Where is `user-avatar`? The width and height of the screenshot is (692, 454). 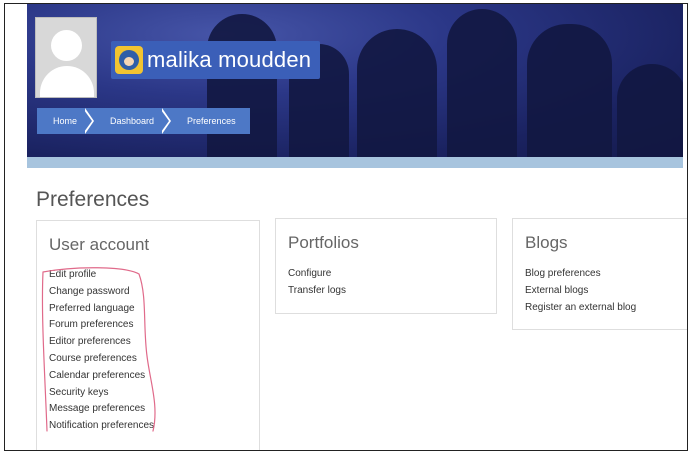 user-avatar is located at coordinates (66, 57).